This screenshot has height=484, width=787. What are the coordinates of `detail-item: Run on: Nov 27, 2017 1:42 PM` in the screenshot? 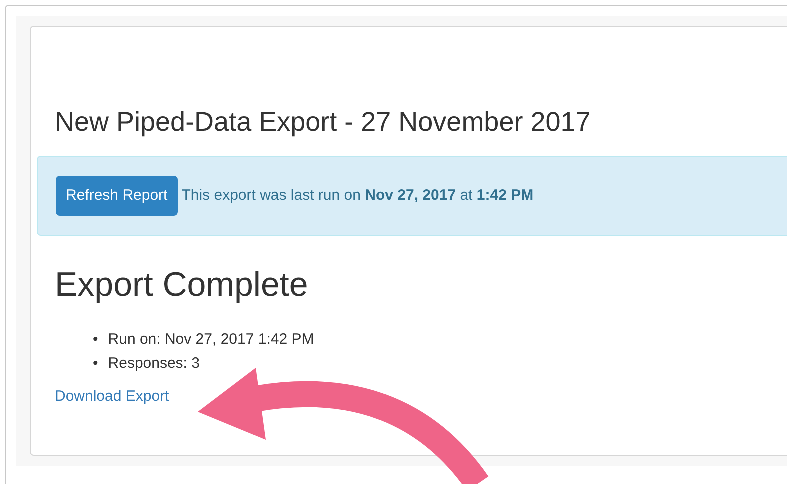 It's located at (211, 340).